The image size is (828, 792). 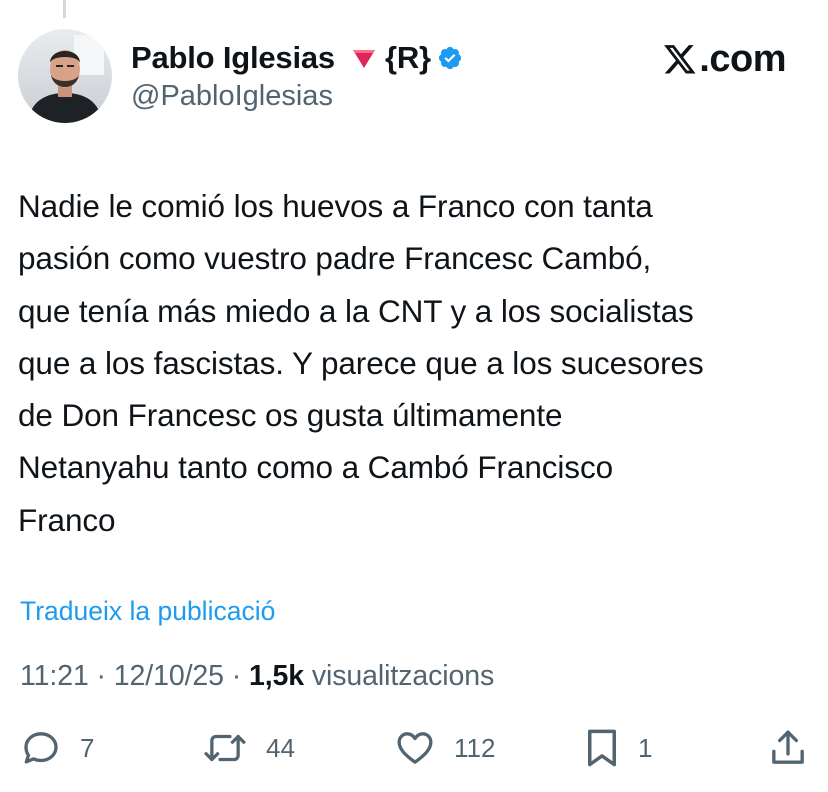 What do you see at coordinates (680, 60) in the screenshot?
I see `x-logo-icon` at bounding box center [680, 60].